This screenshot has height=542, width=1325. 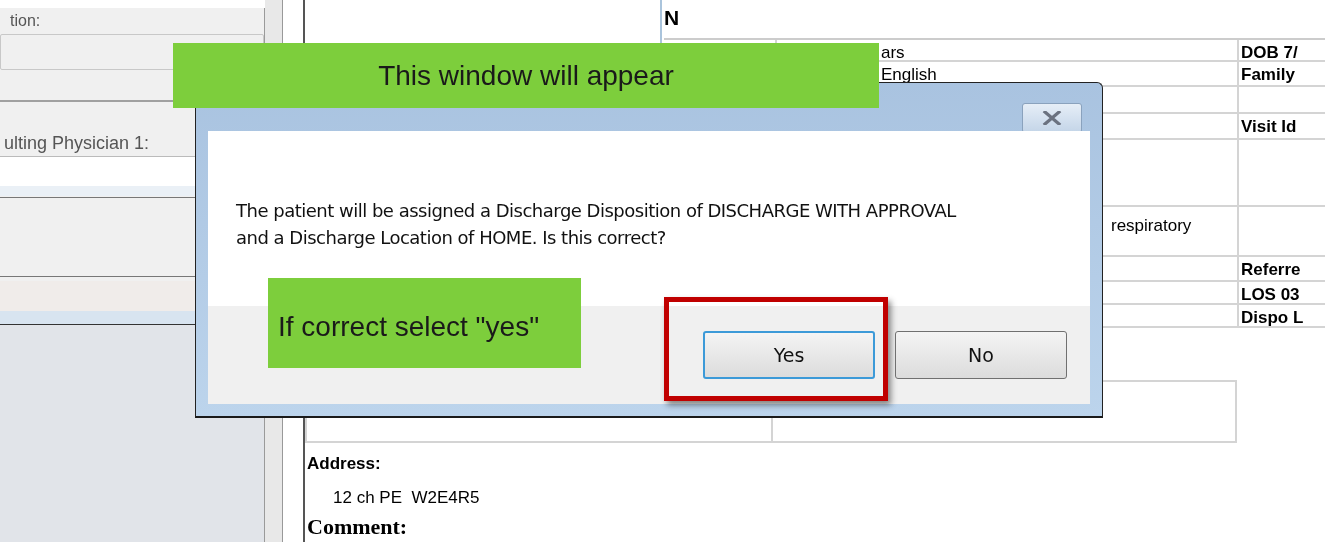 I want to click on close-icon, so click(x=1052, y=118).